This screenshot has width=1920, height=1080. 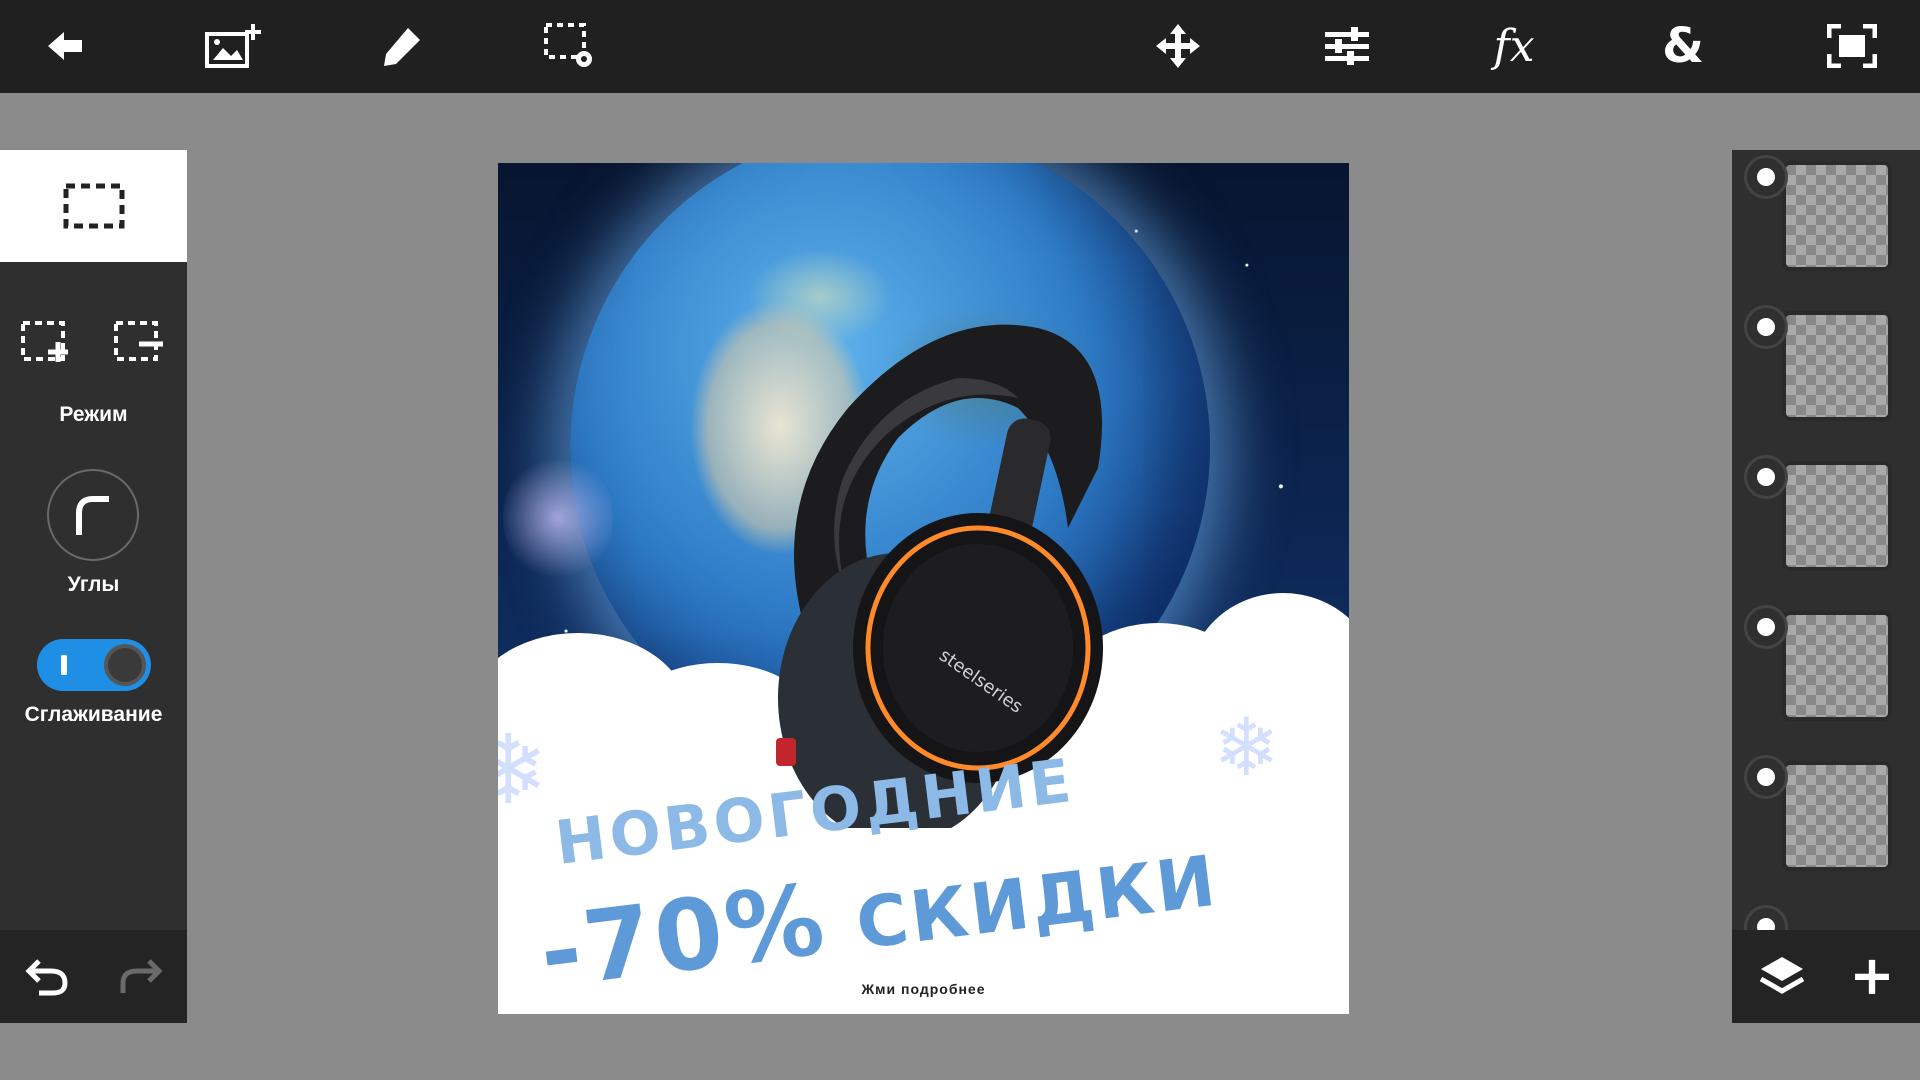 I want to click on add-layer-button: +, so click(x=1872, y=976).